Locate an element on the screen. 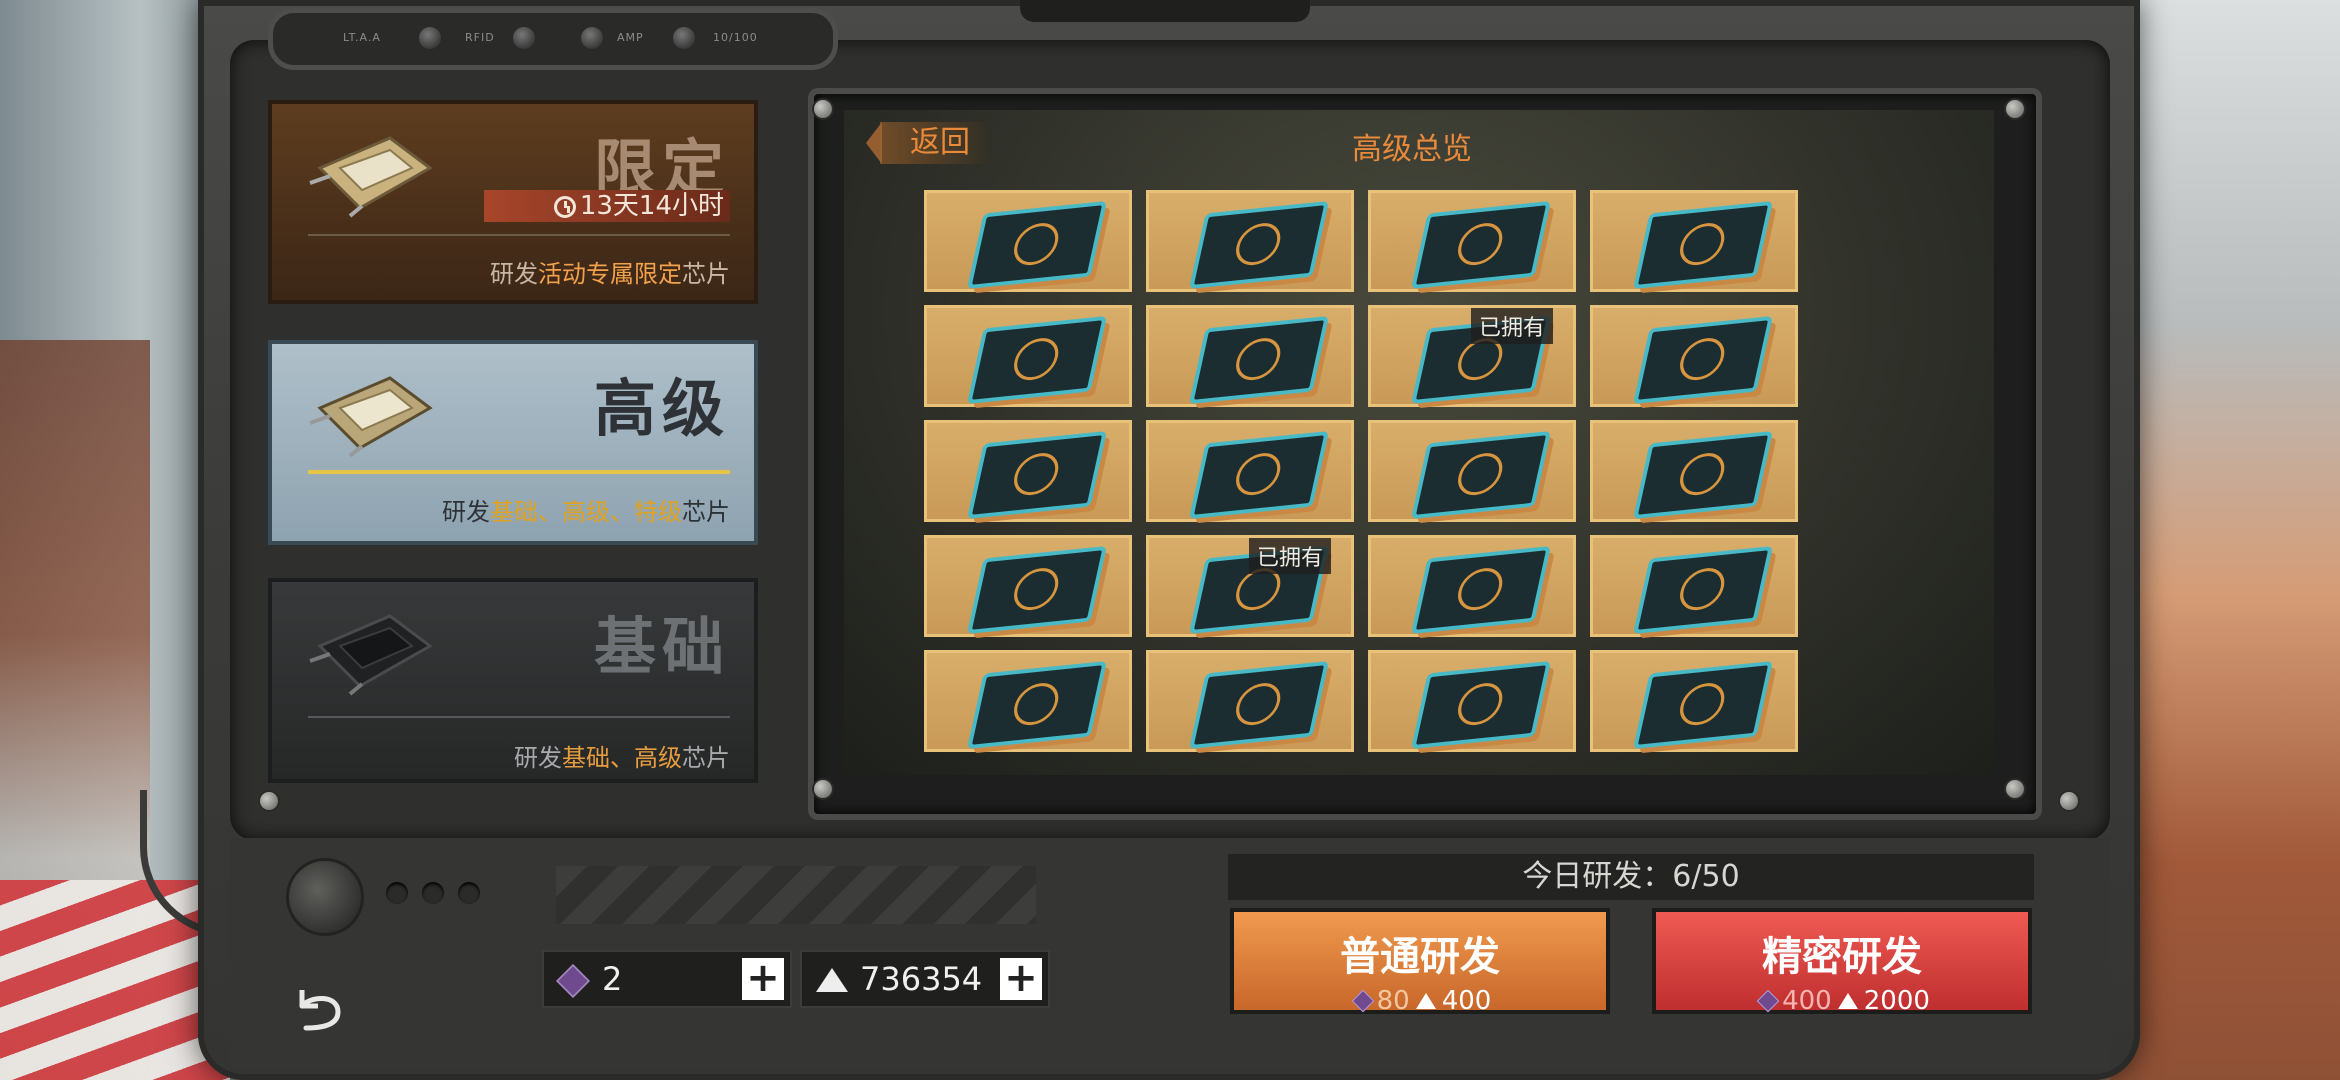  dial is located at coordinates (325, 897).